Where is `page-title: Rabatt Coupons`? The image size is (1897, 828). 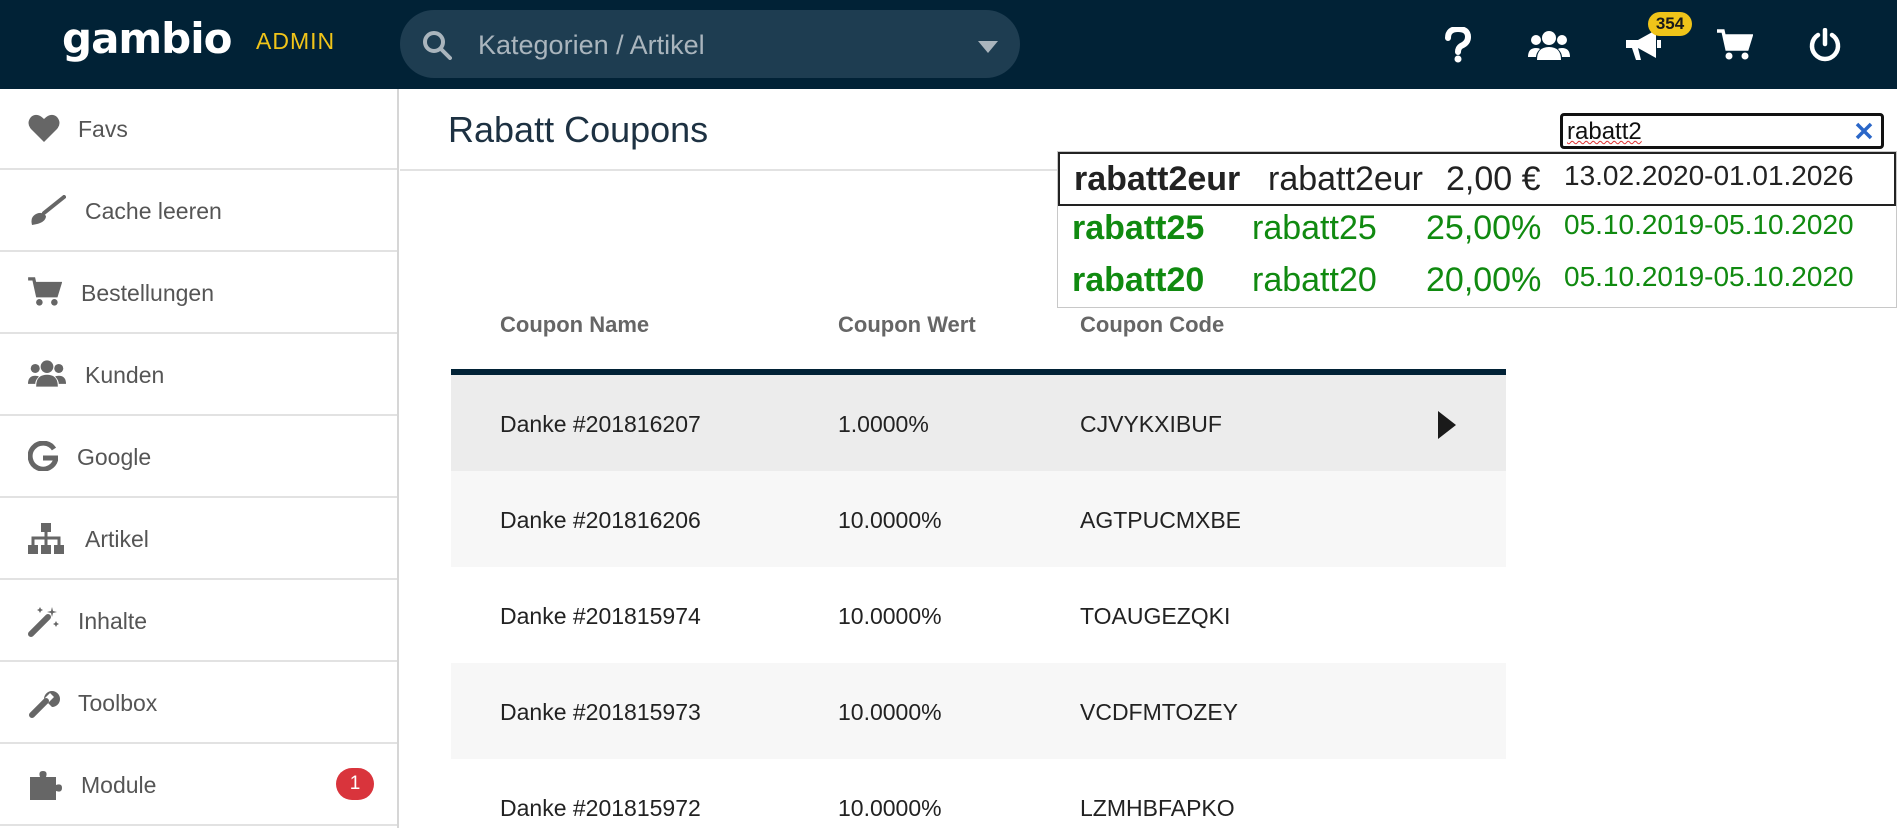 page-title: Rabatt Coupons is located at coordinates (578, 129).